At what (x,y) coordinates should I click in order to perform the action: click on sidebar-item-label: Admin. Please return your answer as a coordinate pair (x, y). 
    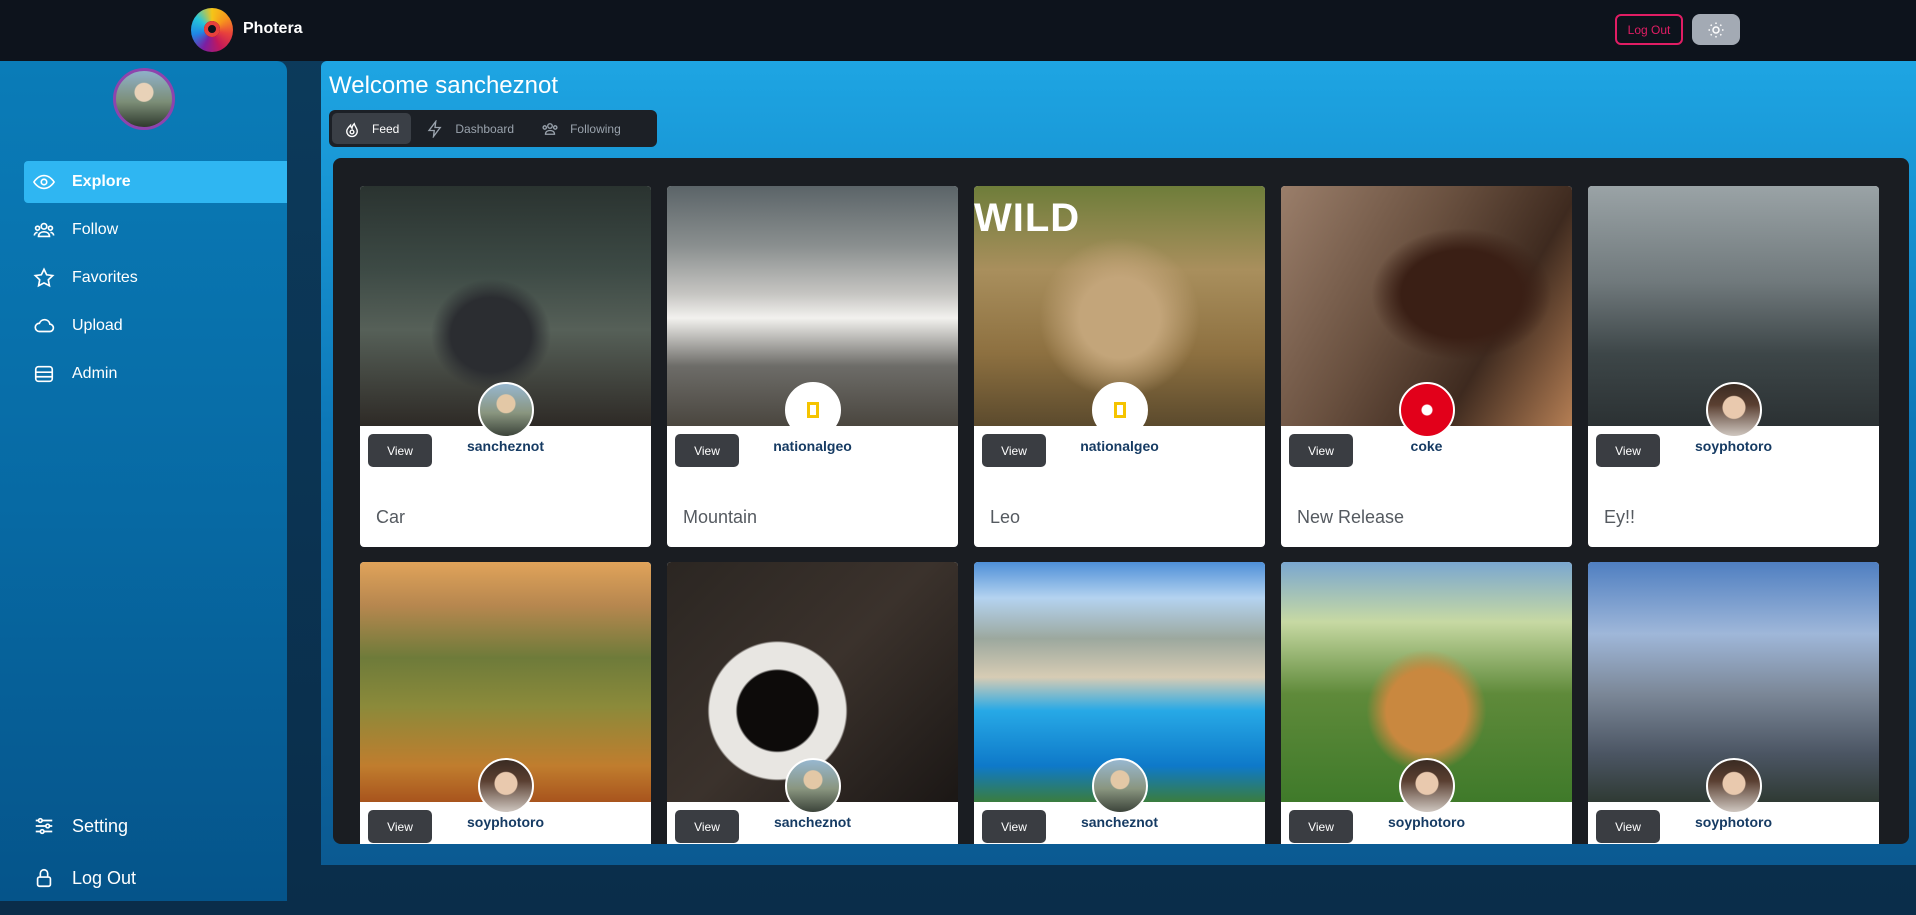
    Looking at the image, I should click on (95, 373).